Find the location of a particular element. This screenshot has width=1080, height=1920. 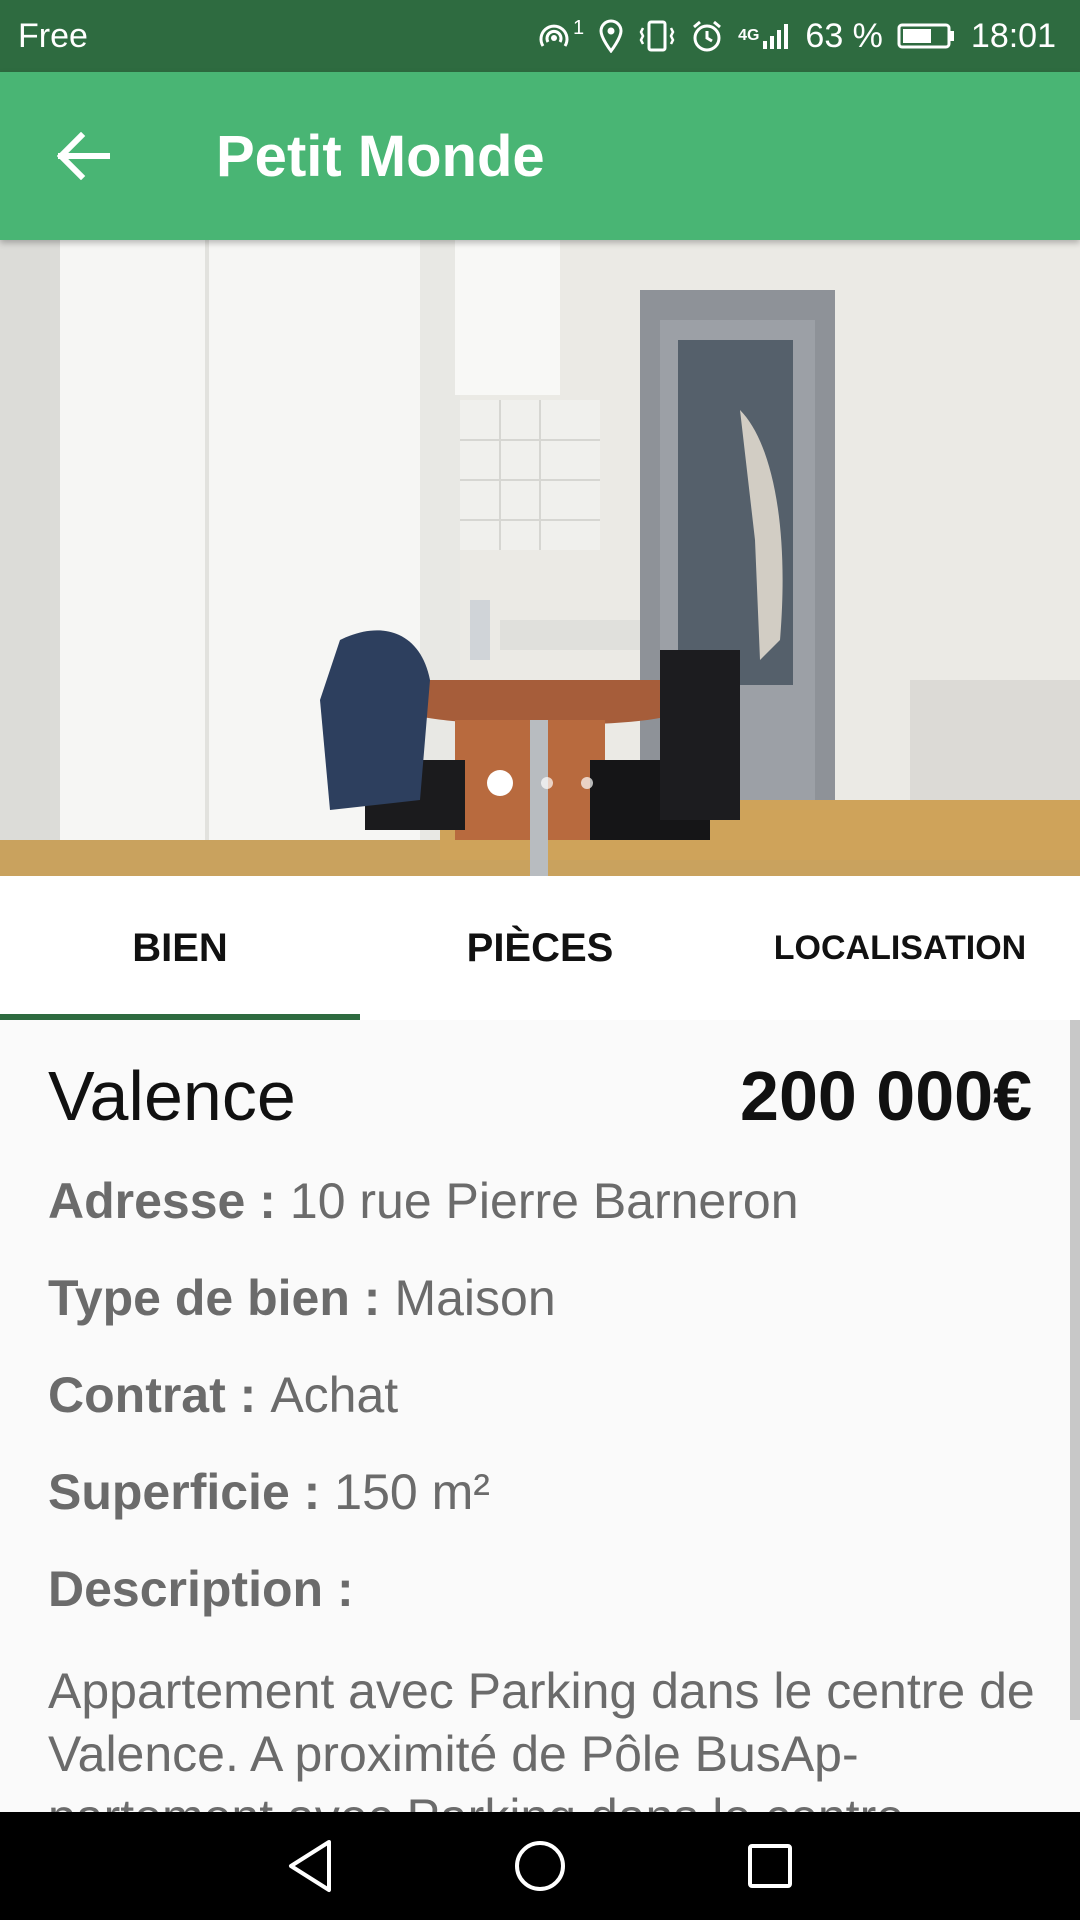

nav-recents-button is located at coordinates (770, 1866).